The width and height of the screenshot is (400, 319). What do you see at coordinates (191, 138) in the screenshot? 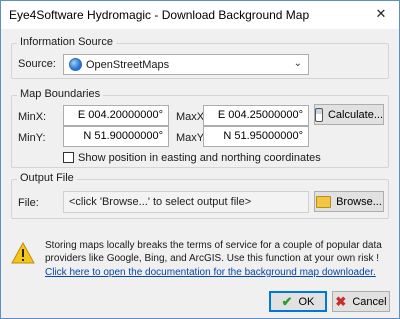
I see `maxy-label: MaxY:` at bounding box center [191, 138].